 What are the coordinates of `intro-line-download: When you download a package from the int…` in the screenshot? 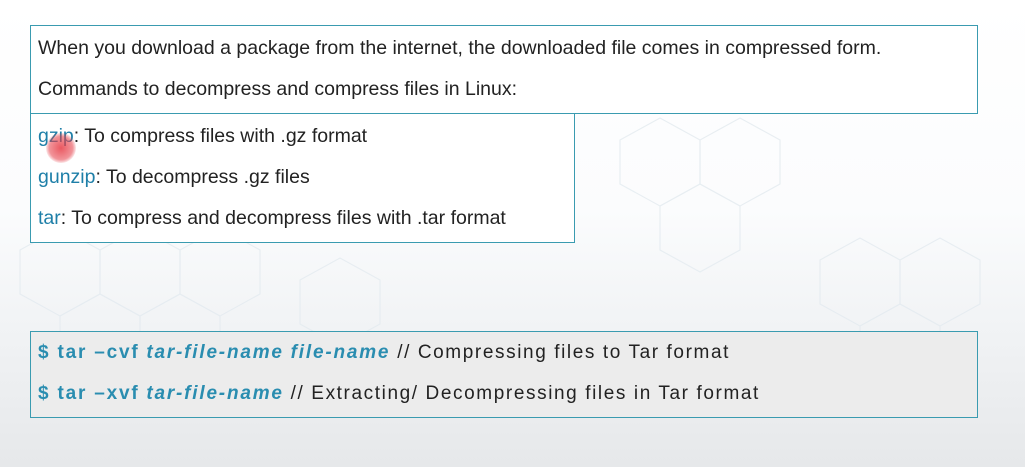 It's located at (460, 48).